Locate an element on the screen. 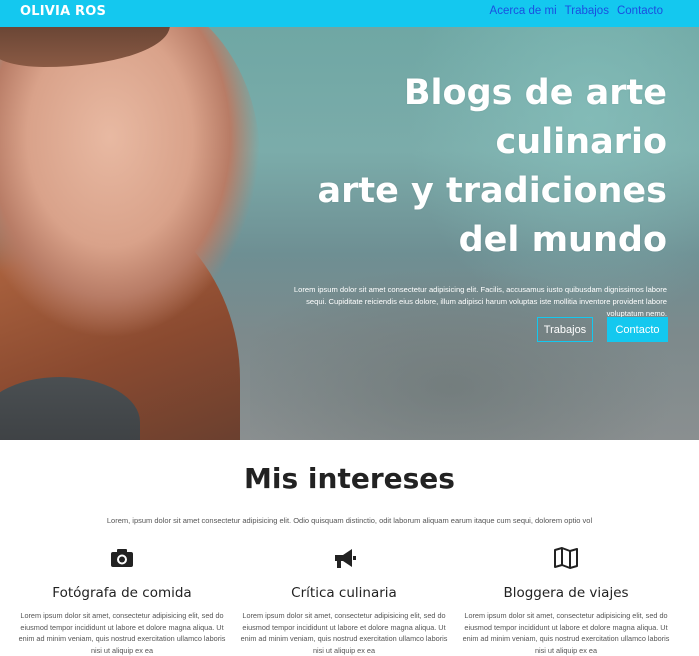 The width and height of the screenshot is (699, 656). interest-card-title: Crítica culinaria is located at coordinates (344, 593).